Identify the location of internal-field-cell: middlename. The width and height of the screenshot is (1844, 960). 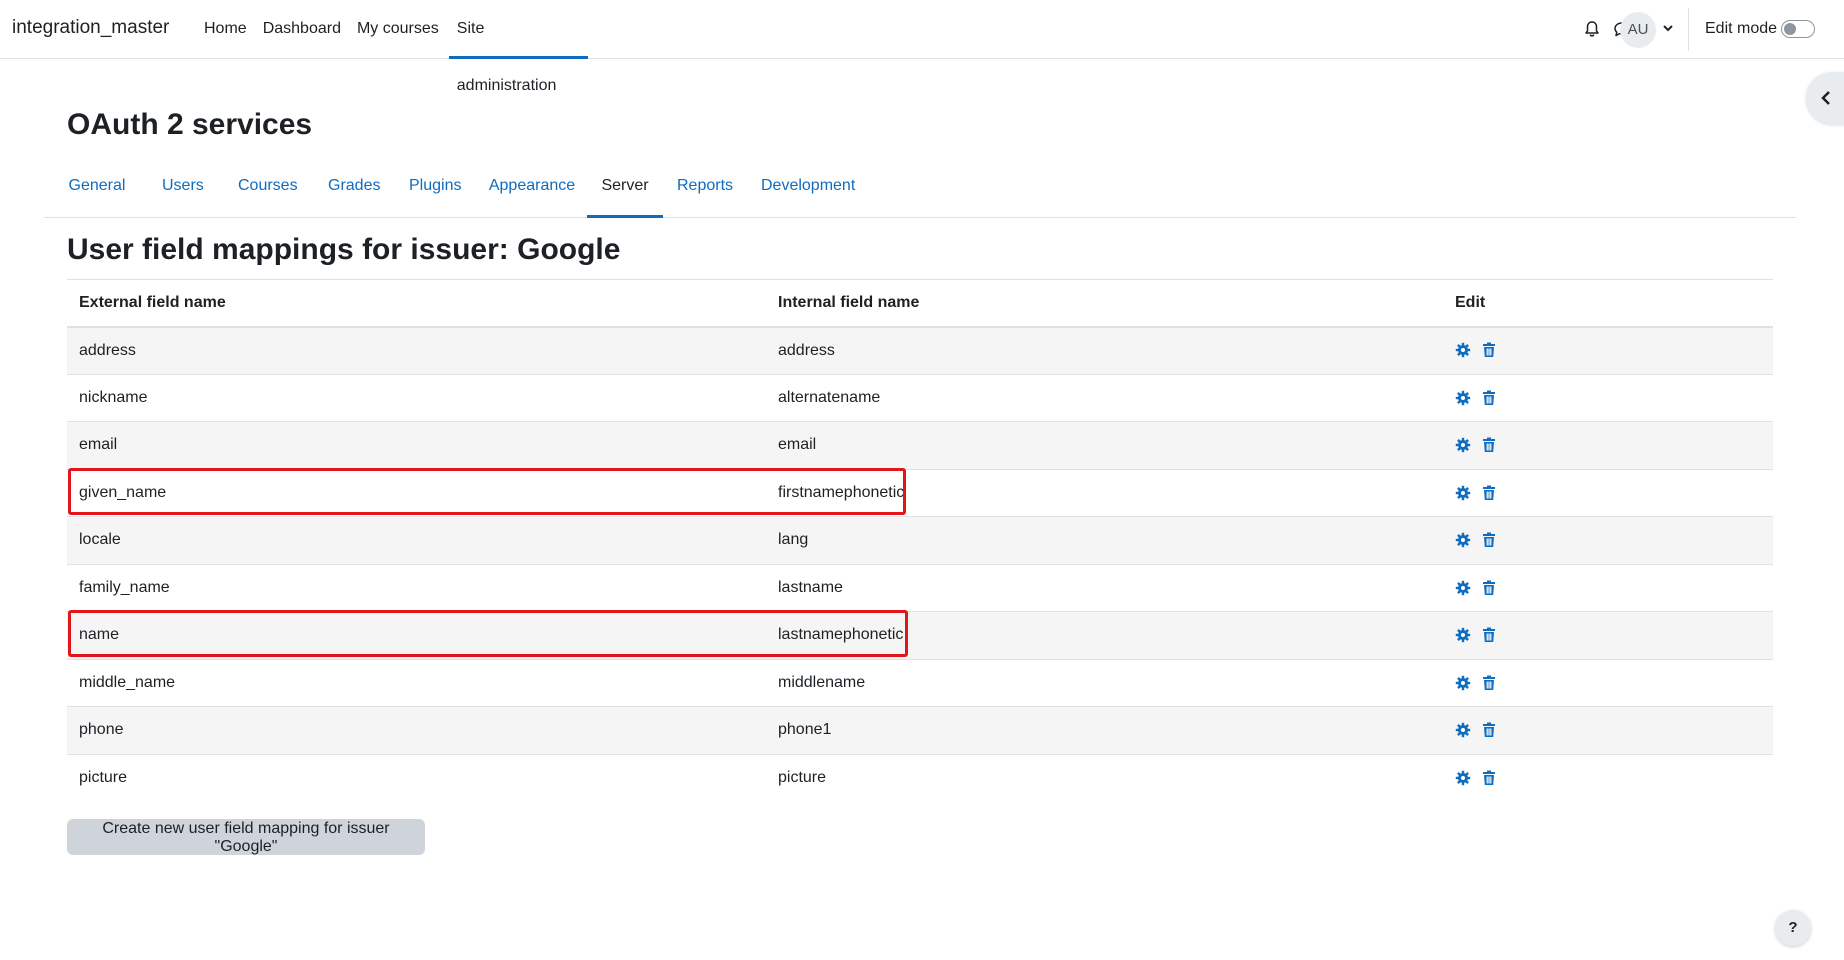
(1104, 682).